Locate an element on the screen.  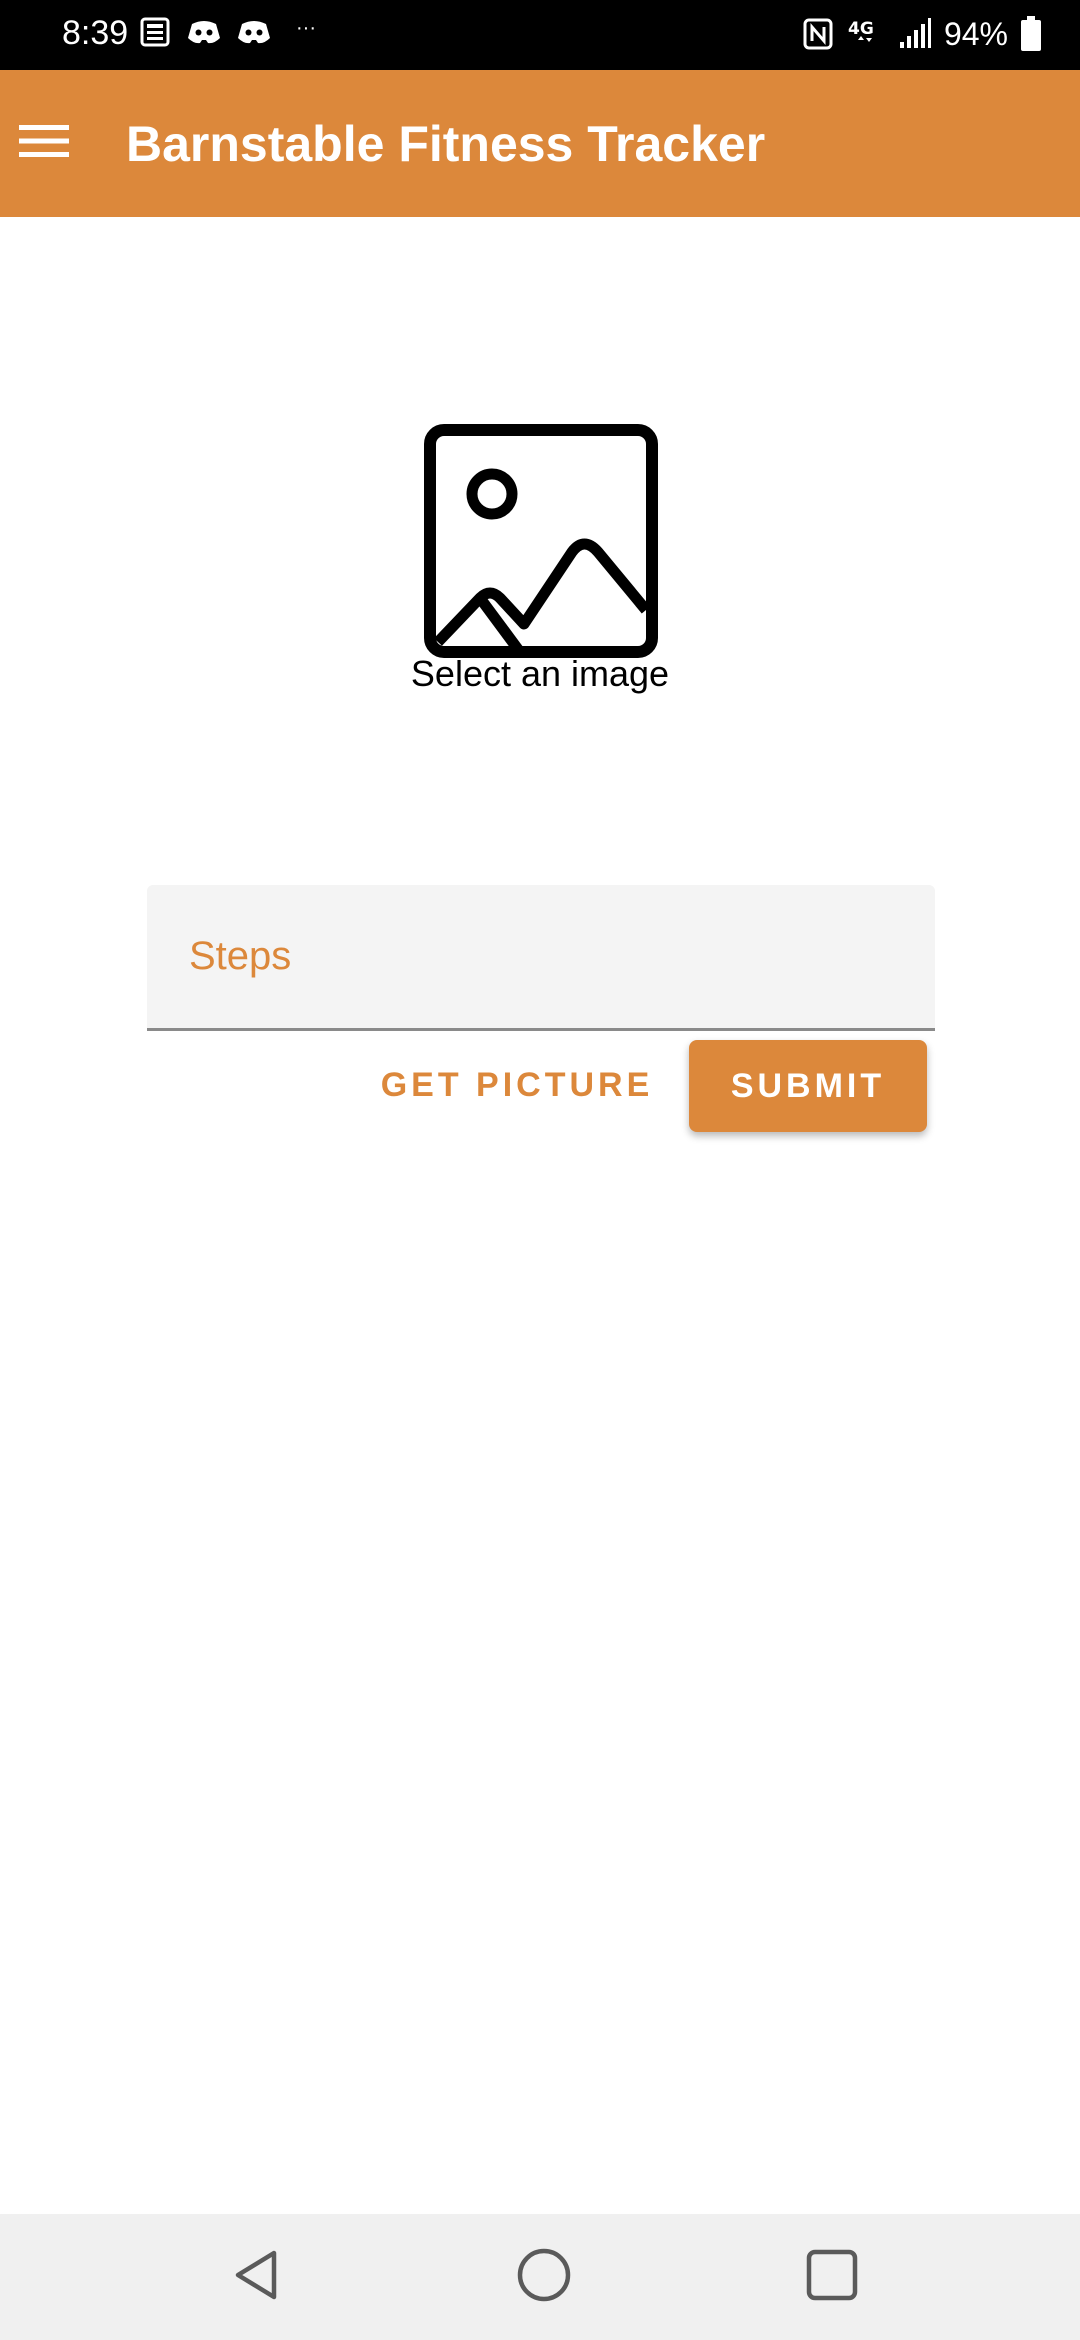
status-time: 8:39 is located at coordinates (95, 33).